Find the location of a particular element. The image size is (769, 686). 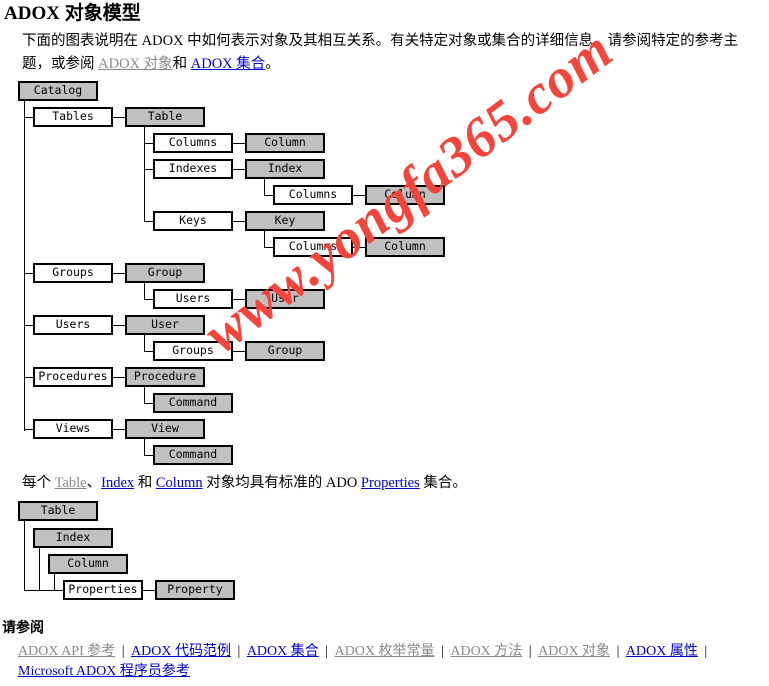

link-column: Column is located at coordinates (179, 483).